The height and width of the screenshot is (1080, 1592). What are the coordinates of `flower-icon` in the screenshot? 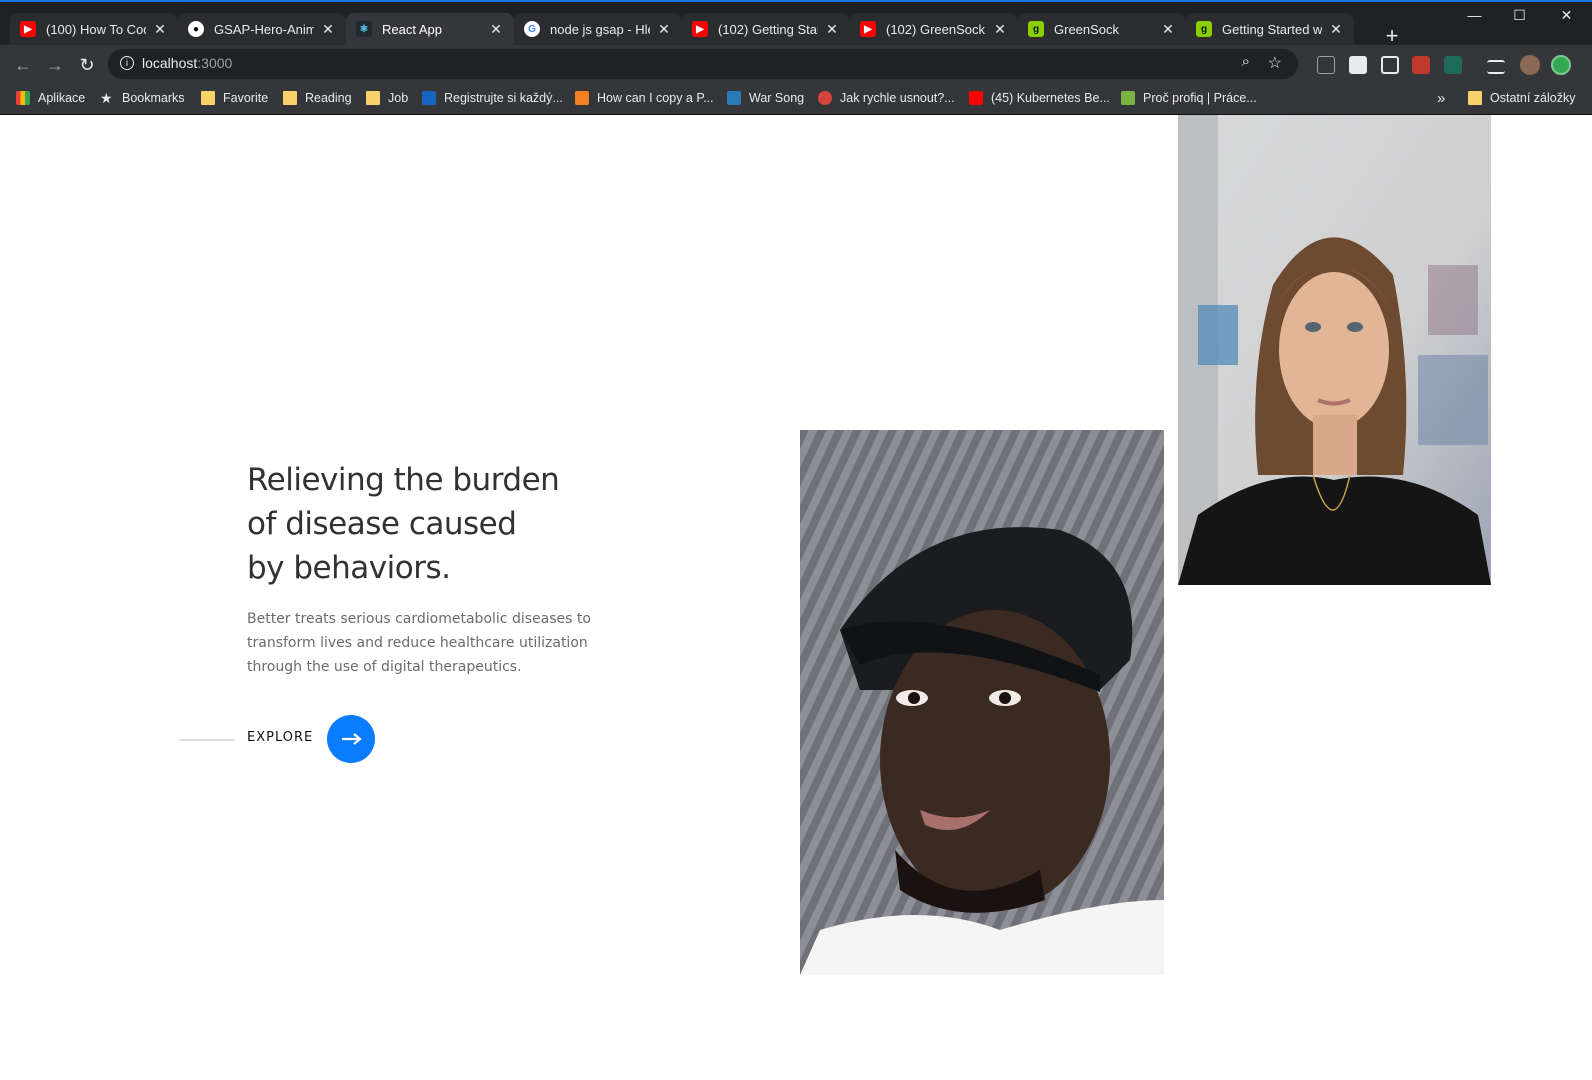 It's located at (825, 98).